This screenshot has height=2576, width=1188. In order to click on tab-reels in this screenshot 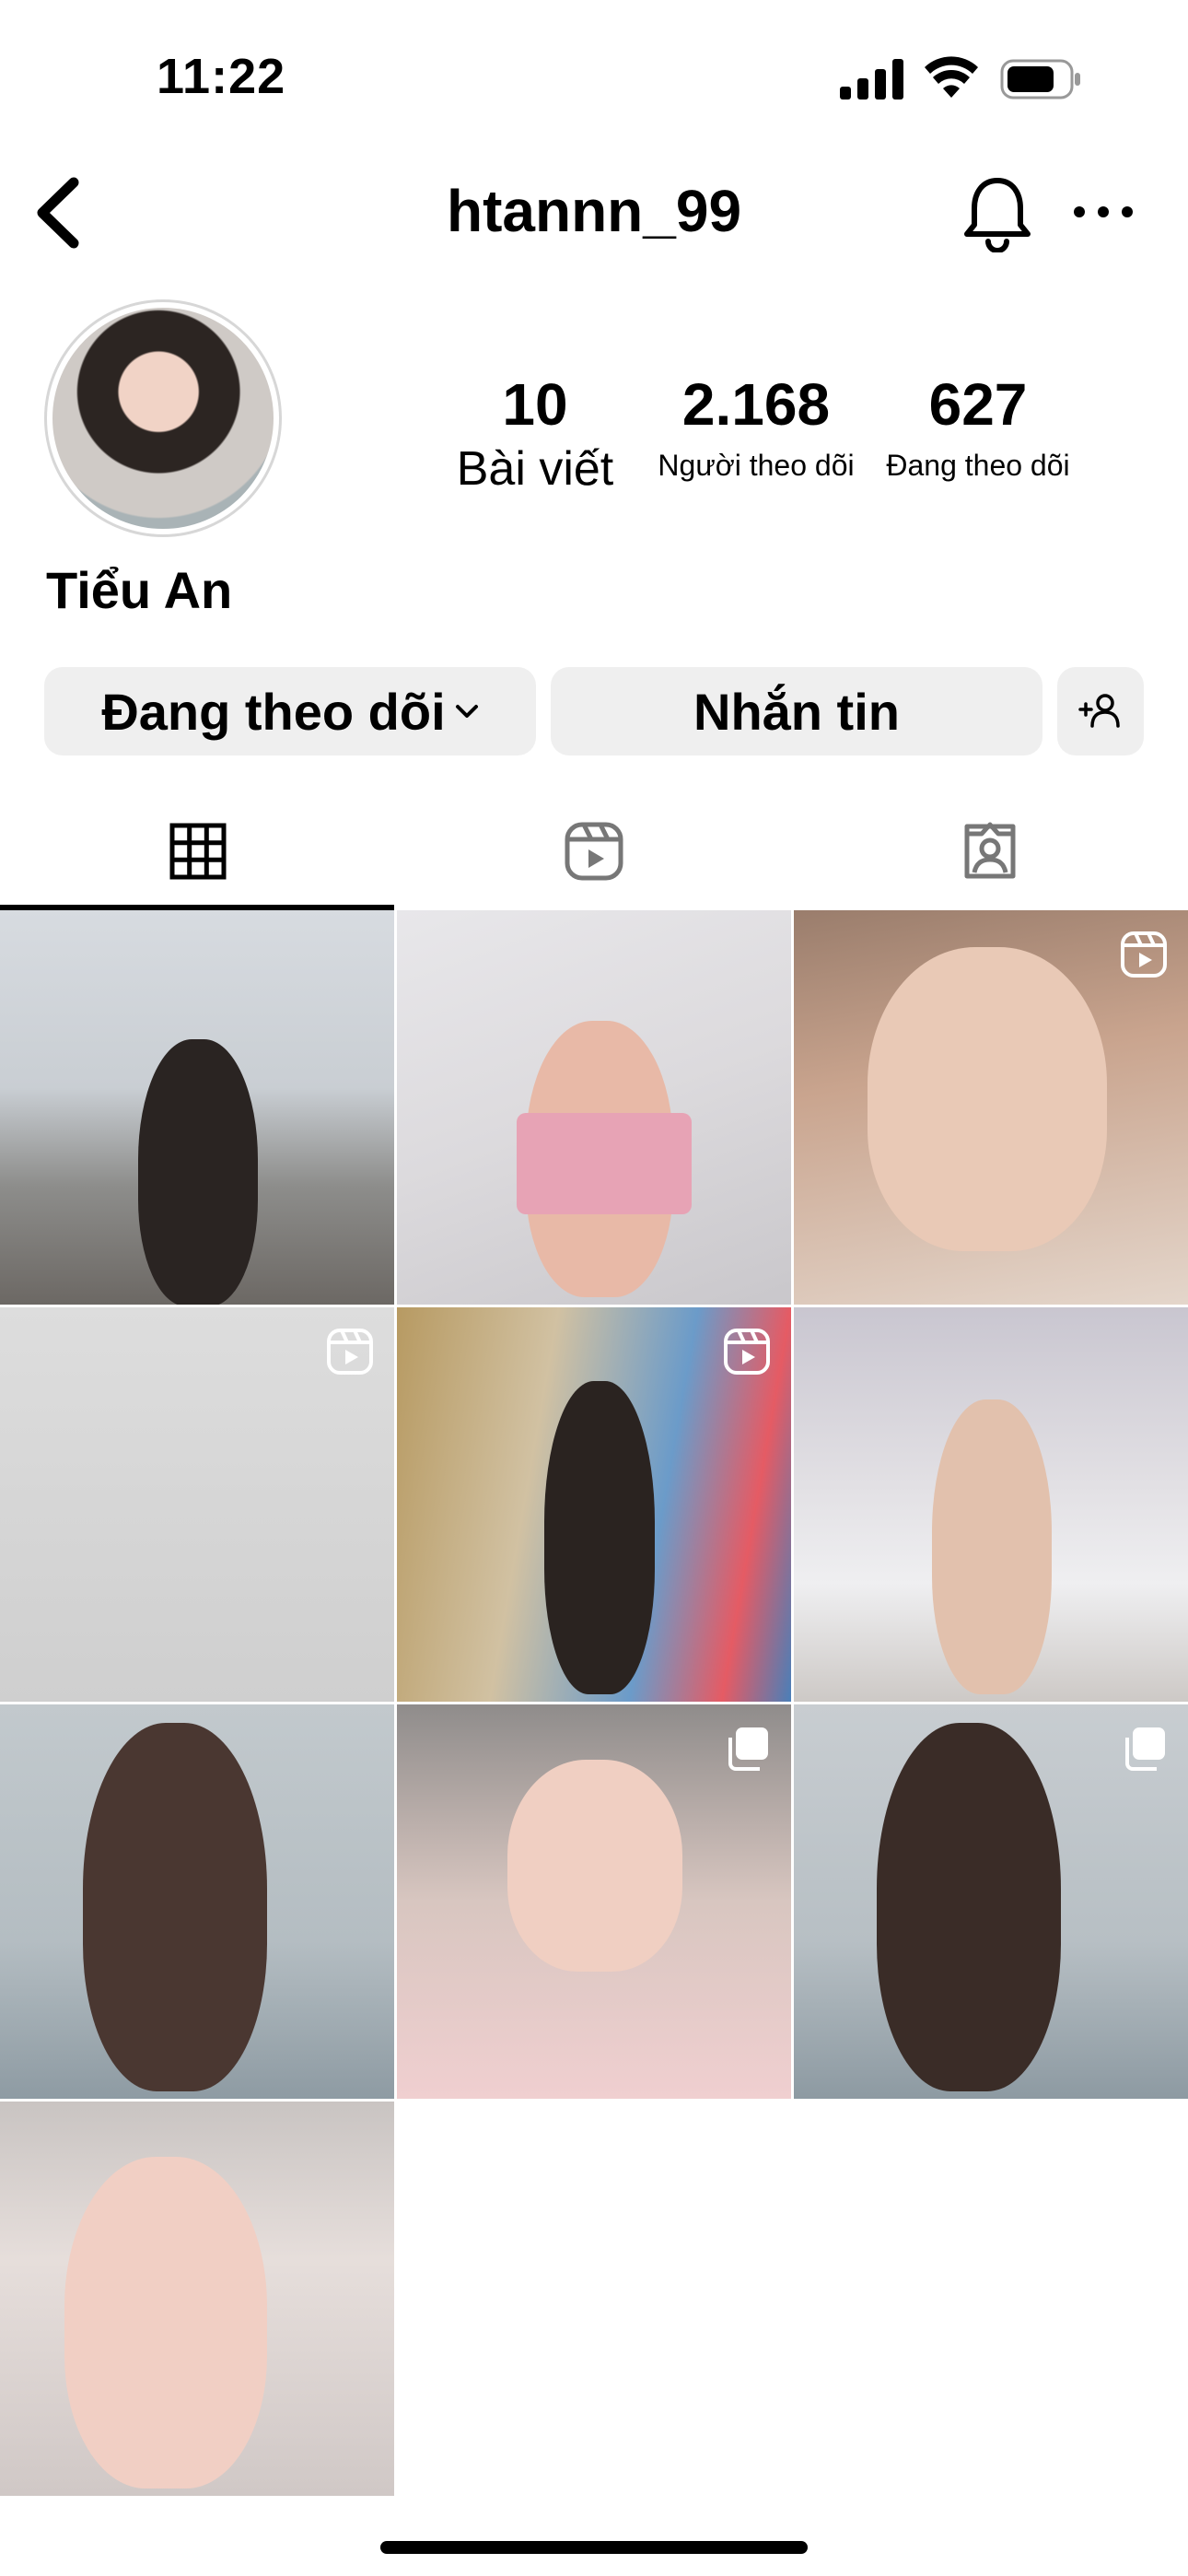, I will do `click(594, 851)`.